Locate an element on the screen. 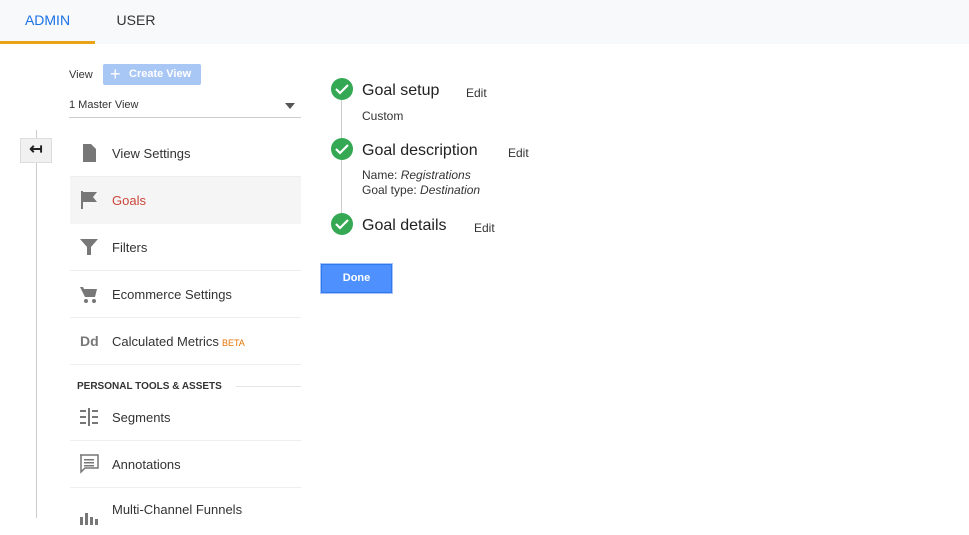  cart-icon is located at coordinates (88, 295).